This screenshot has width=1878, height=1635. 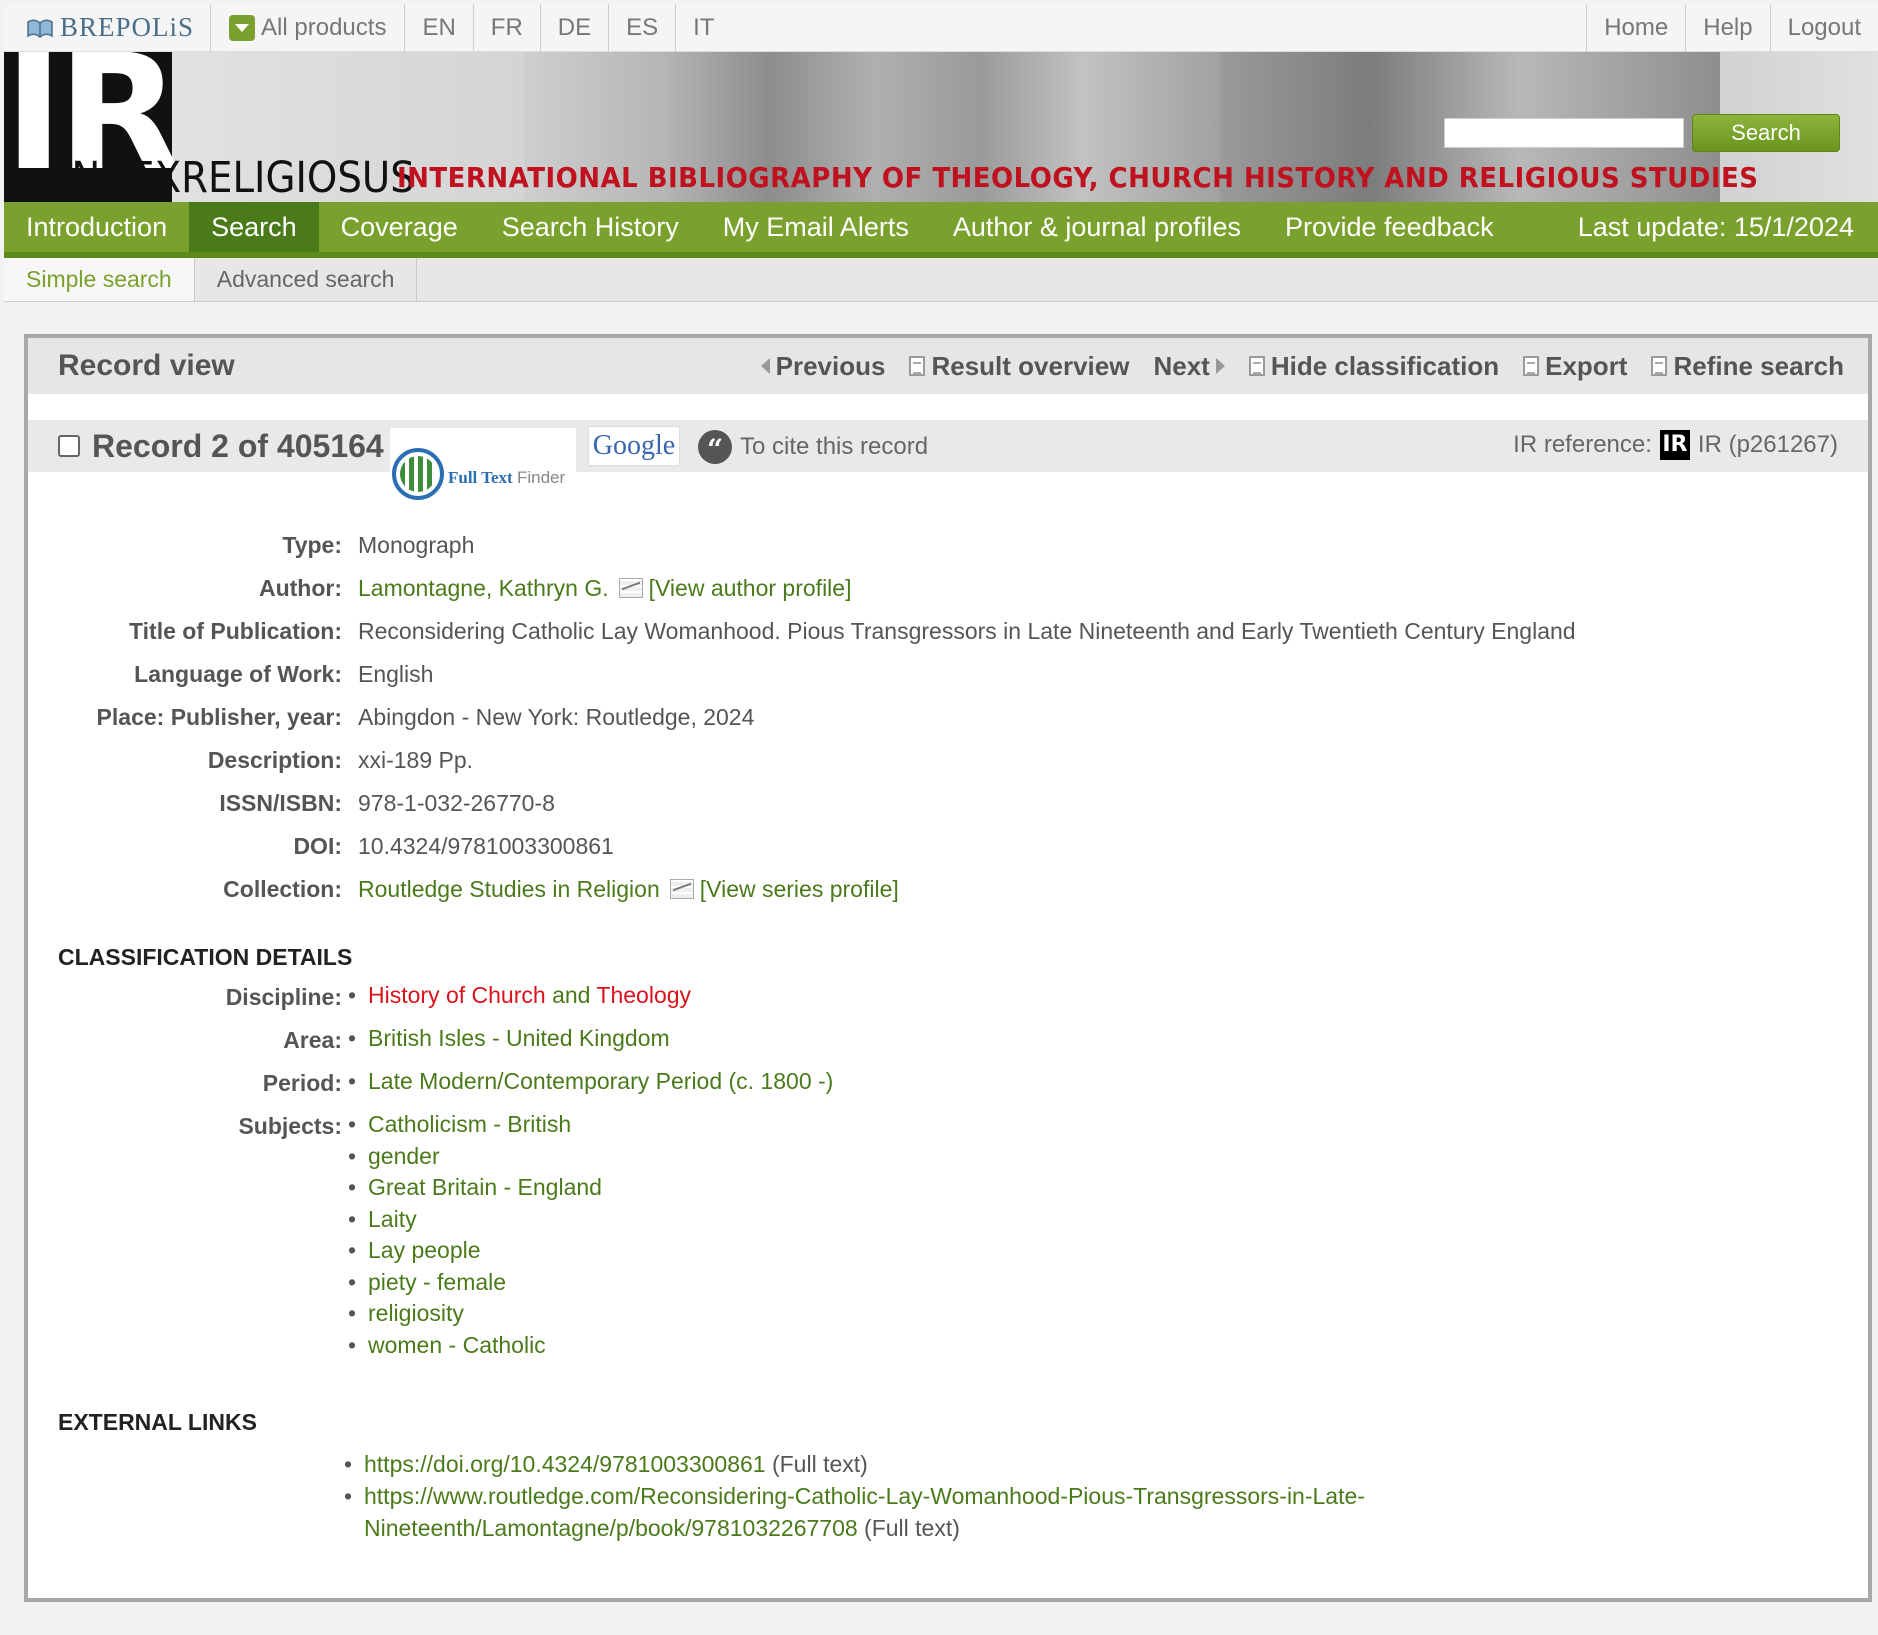 What do you see at coordinates (205, 957) in the screenshot?
I see `classification-heading: CLASSIFICATION DETAILS` at bounding box center [205, 957].